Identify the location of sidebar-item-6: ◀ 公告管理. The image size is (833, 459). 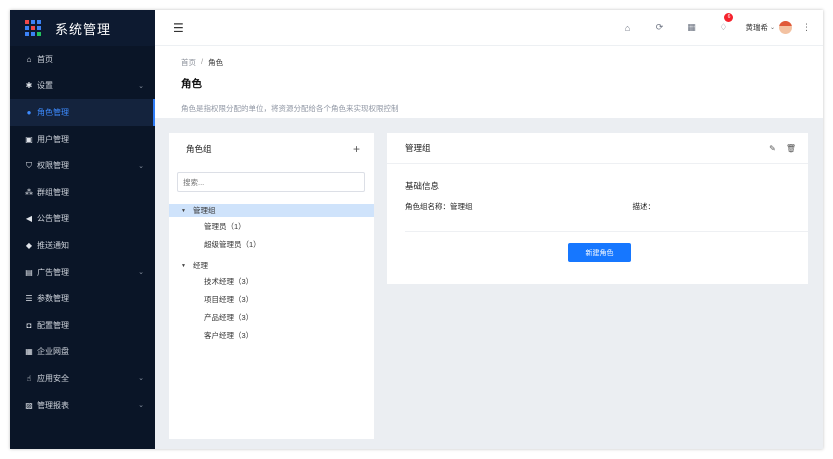
(82, 219).